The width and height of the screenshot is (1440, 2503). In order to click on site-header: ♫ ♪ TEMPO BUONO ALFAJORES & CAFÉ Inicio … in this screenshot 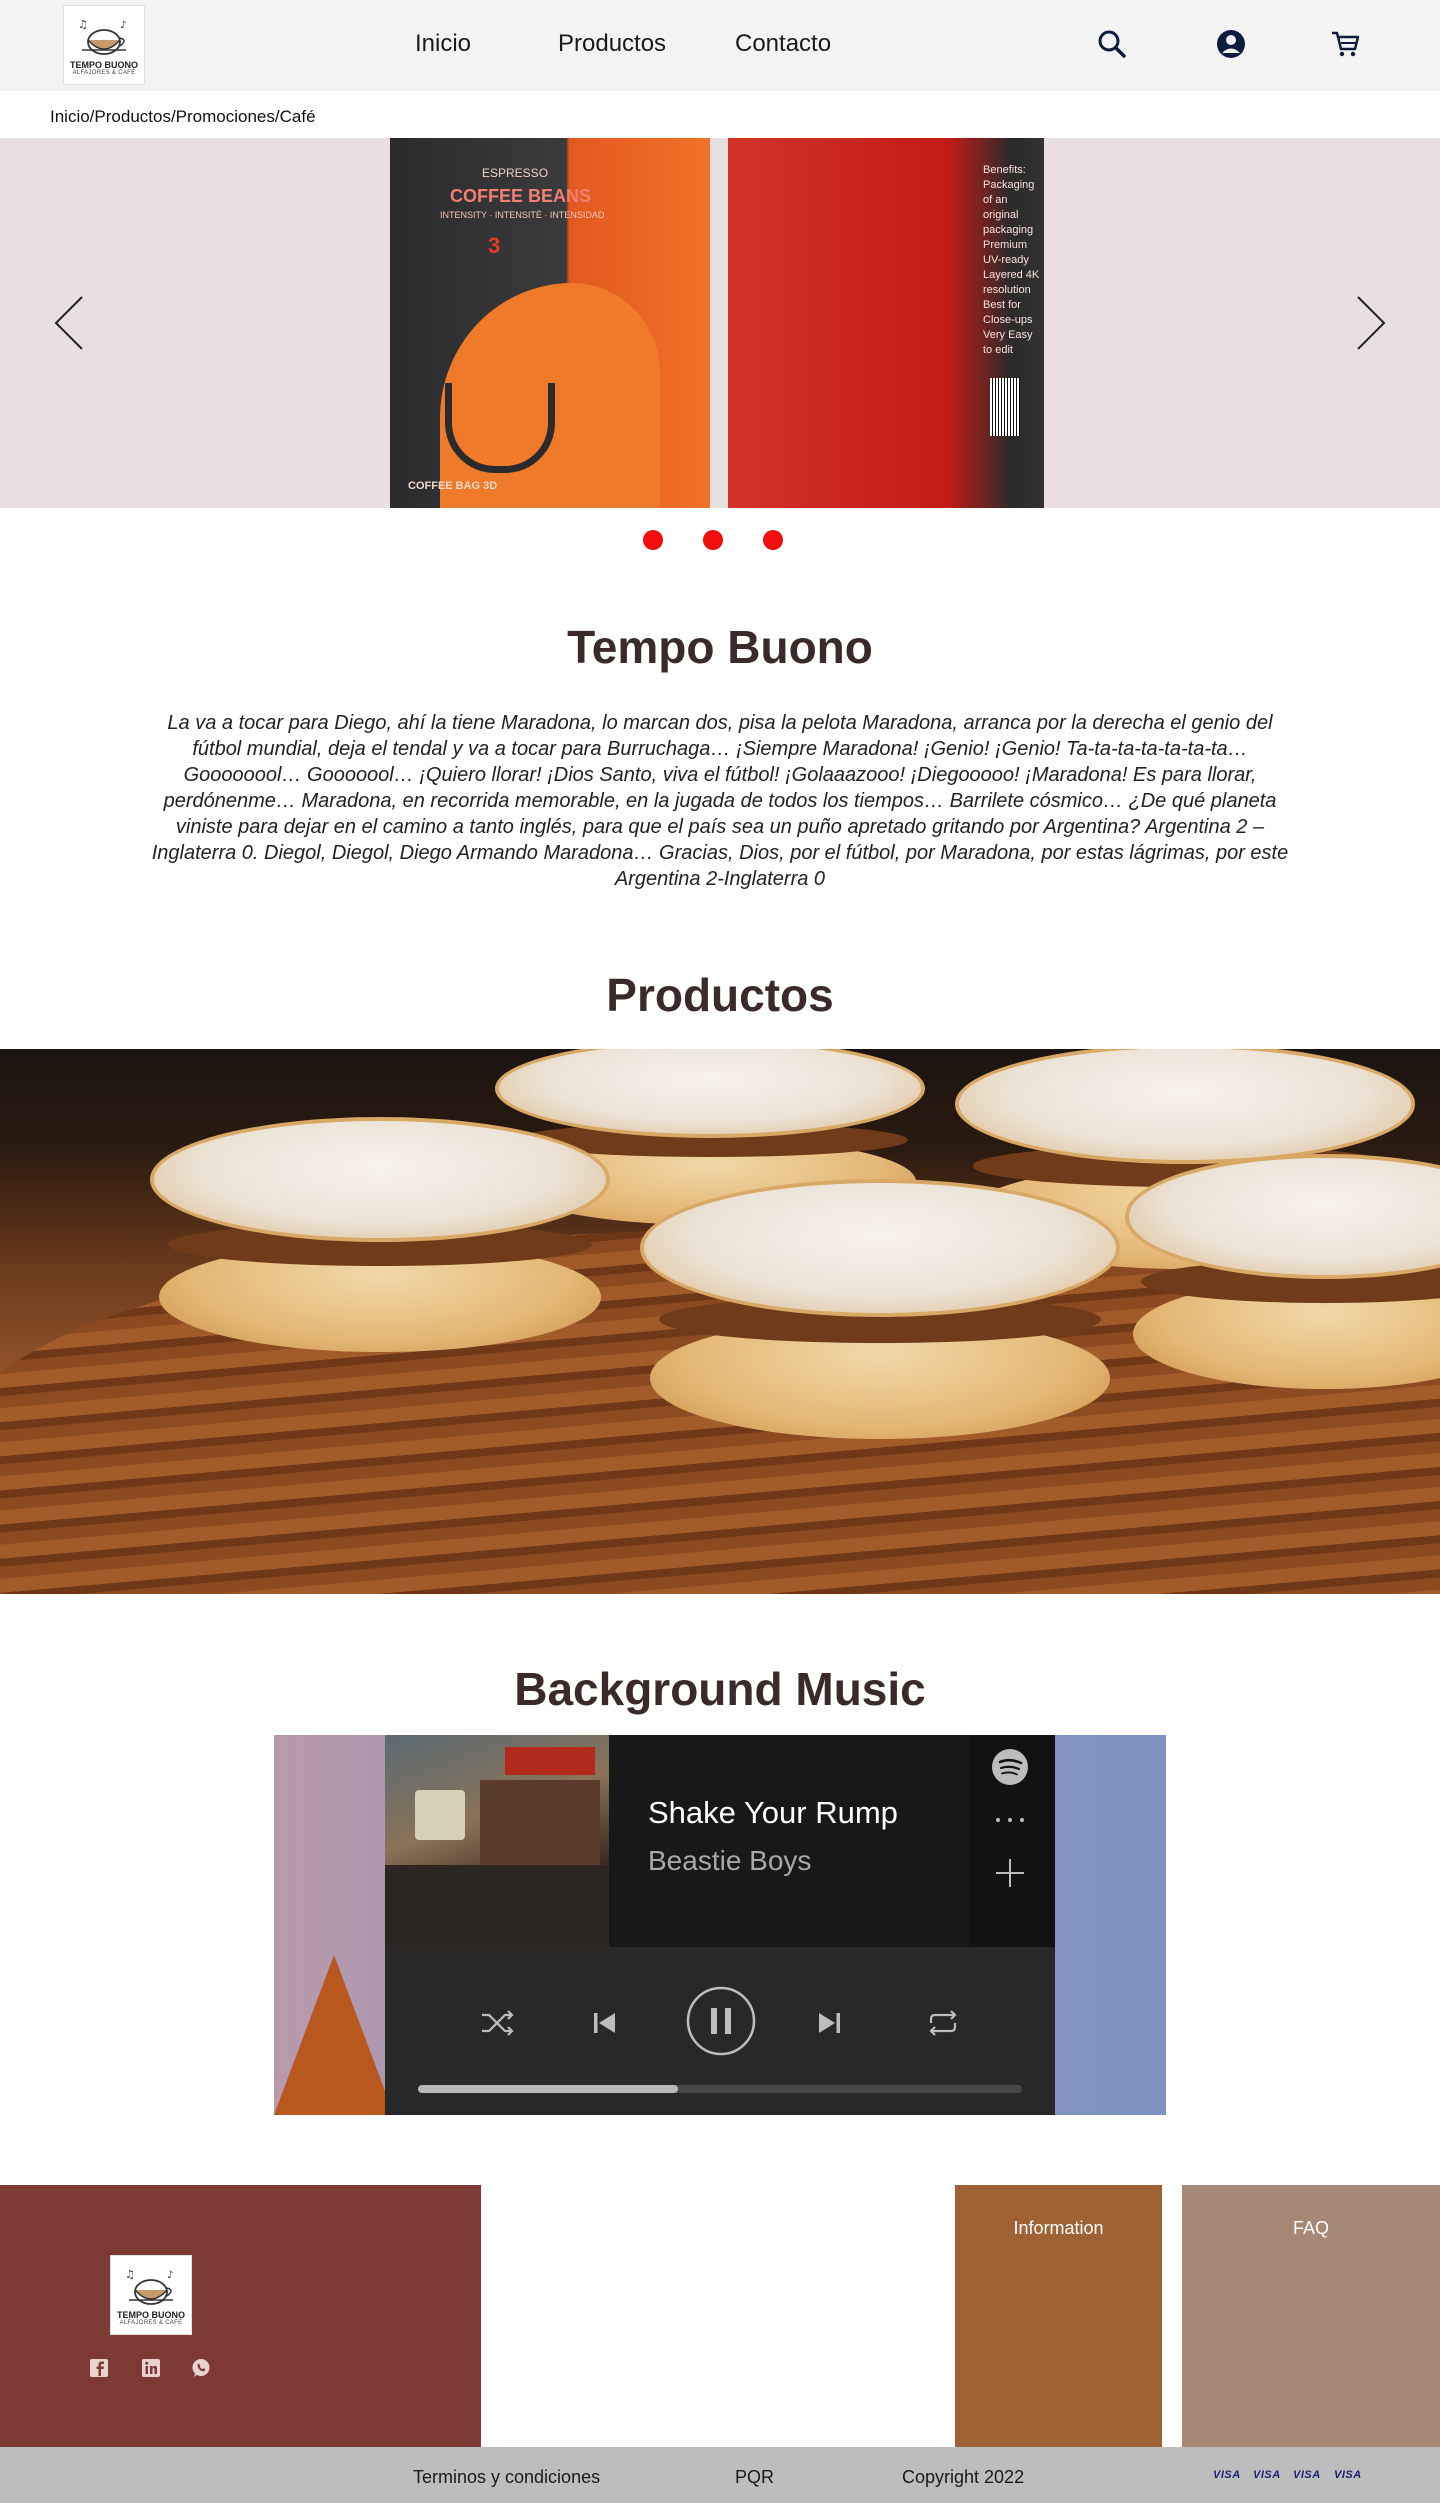, I will do `click(720, 45)`.